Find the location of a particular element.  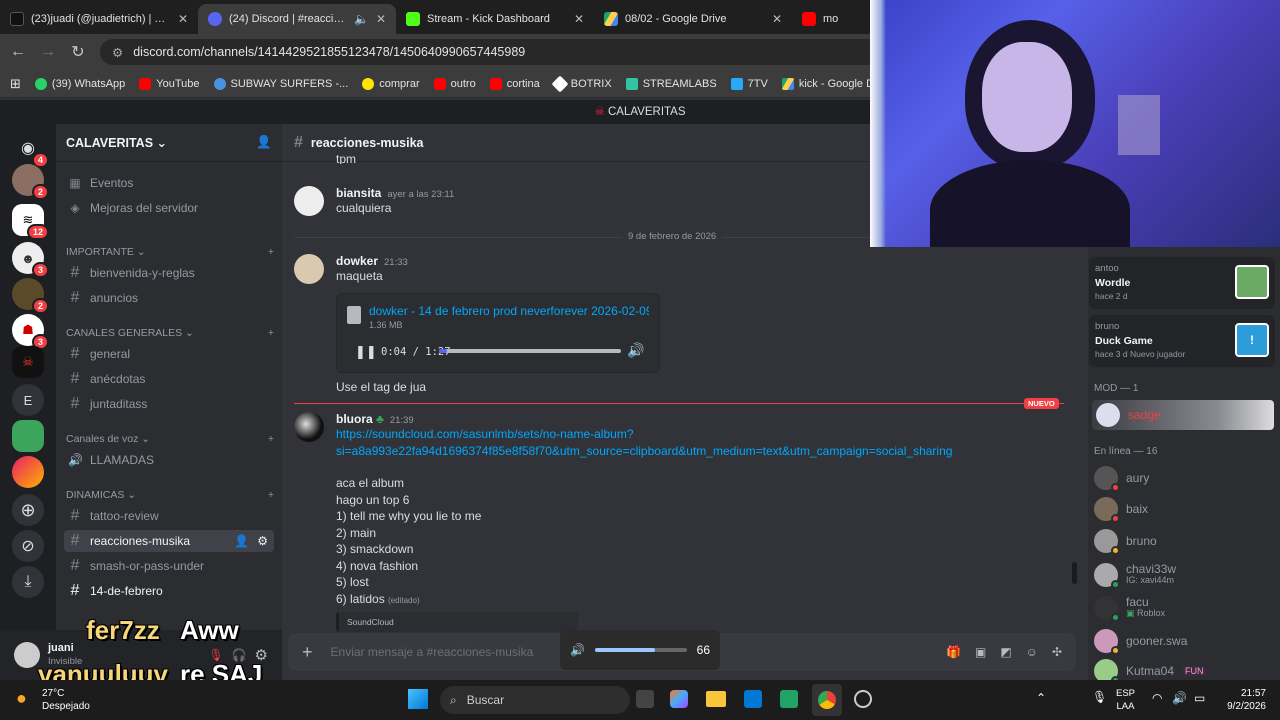

member-item: bruno is located at coordinates (1184, 541).